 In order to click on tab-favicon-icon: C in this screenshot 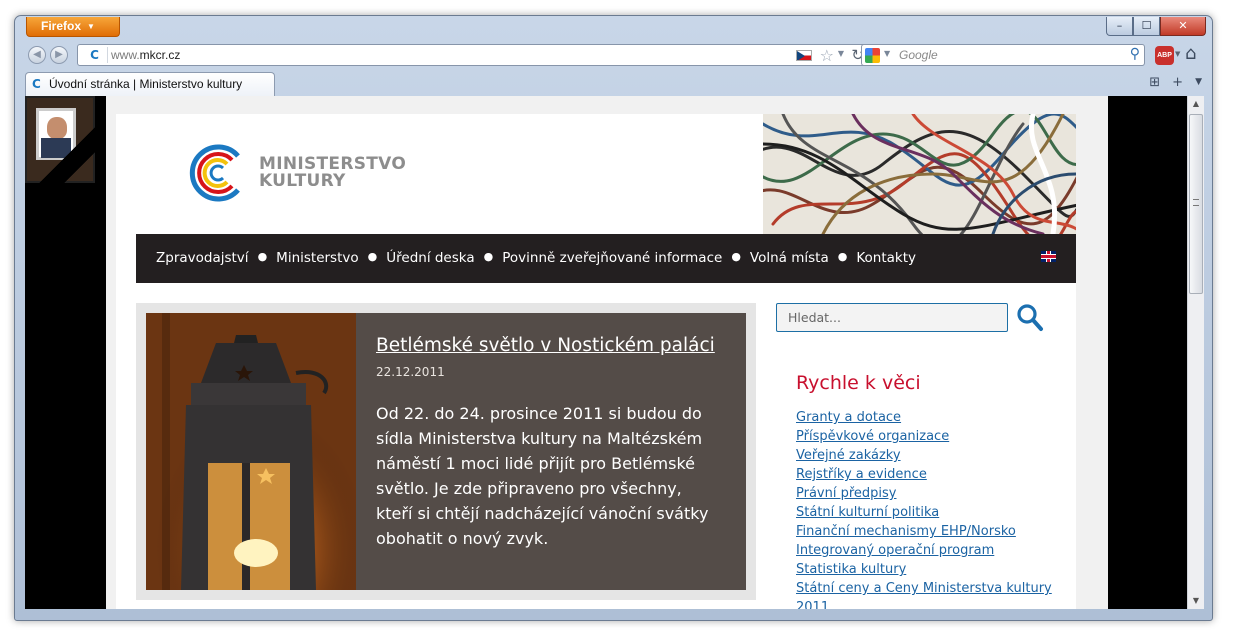, I will do `click(36, 84)`.